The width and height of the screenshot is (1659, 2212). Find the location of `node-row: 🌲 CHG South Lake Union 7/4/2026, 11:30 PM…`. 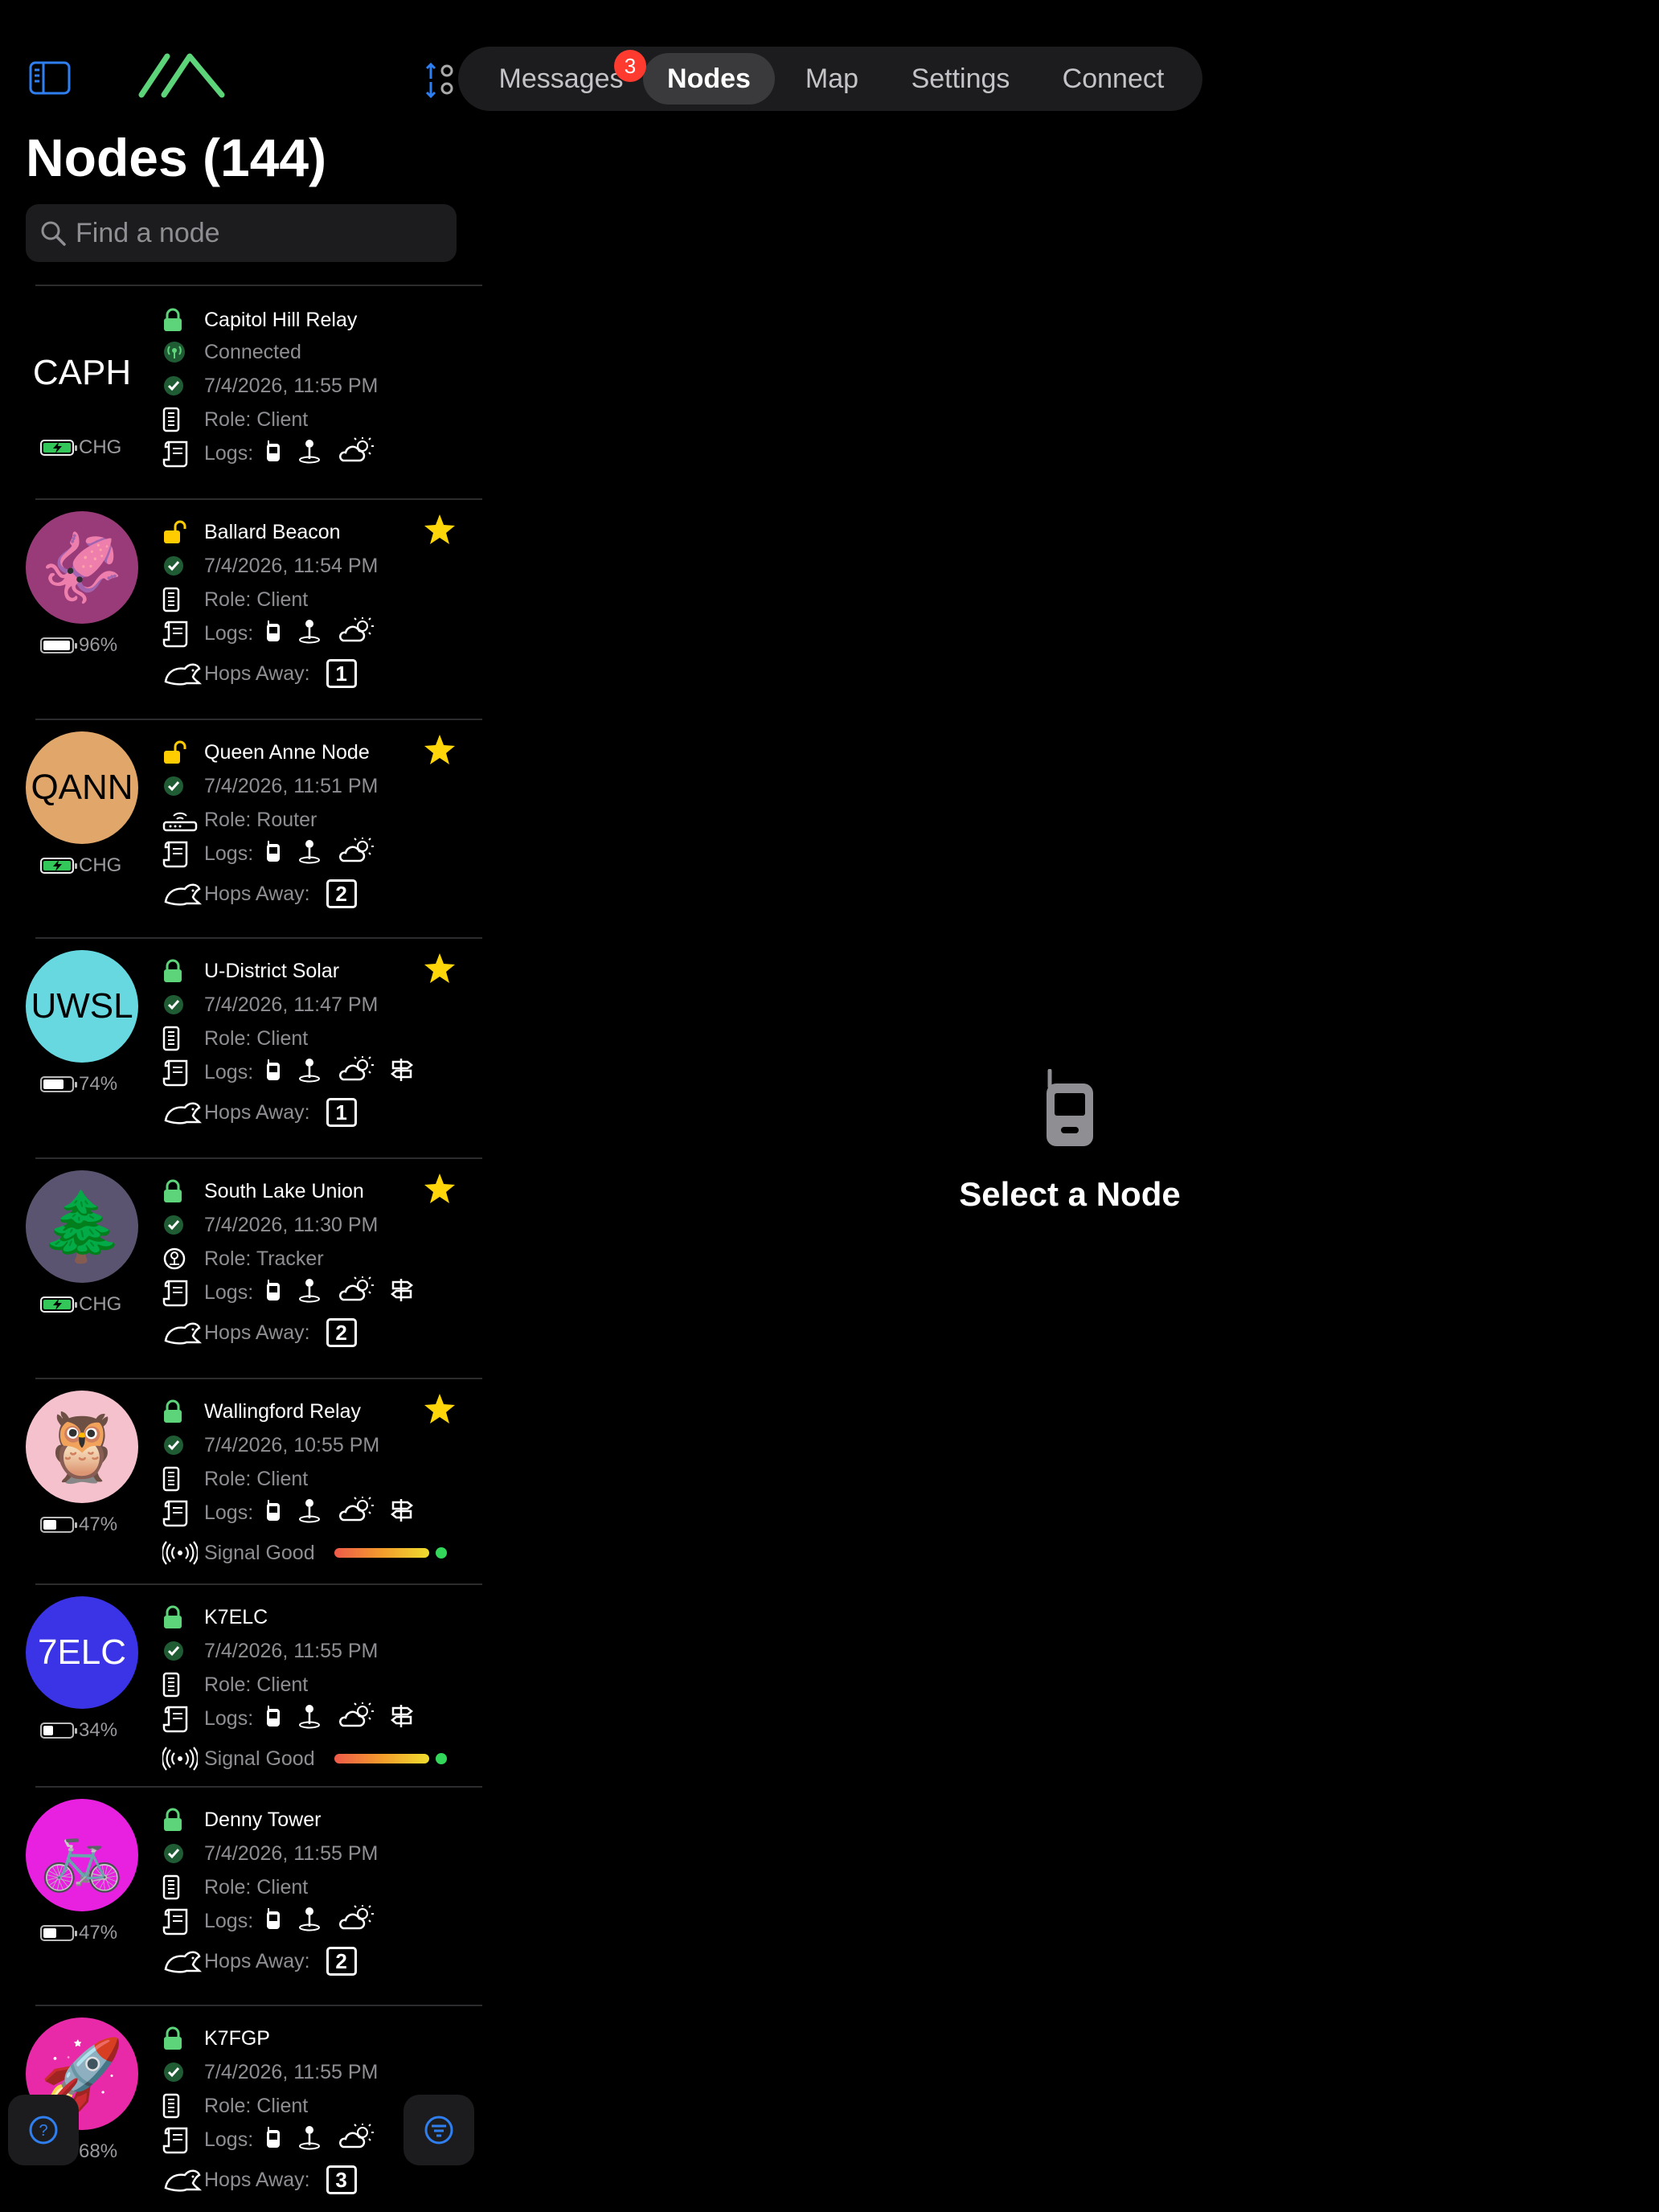

node-row: 🌲 CHG South Lake Union 7/4/2026, 11:30 PM… is located at coordinates (241, 1267).